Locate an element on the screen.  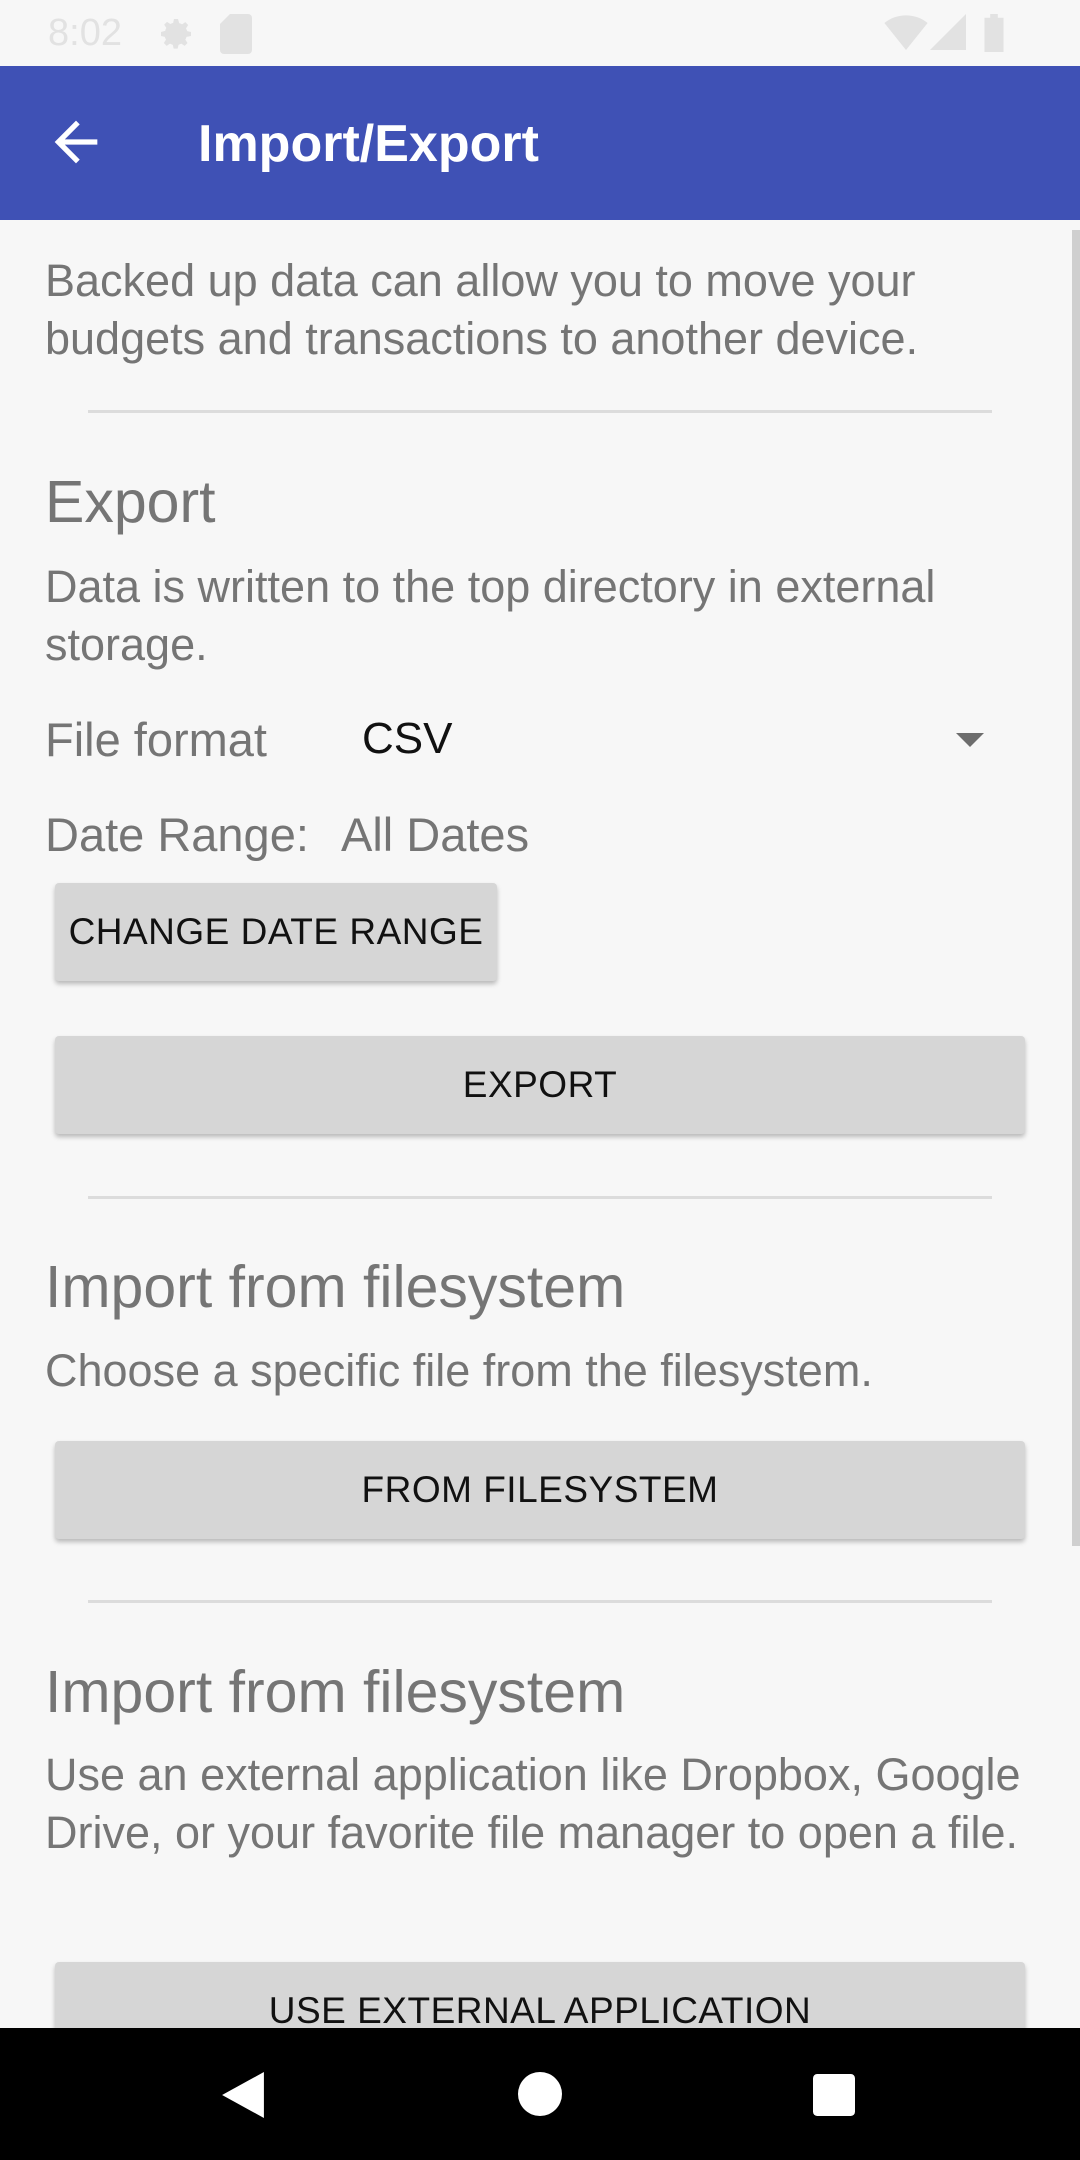
cell-signal-icon is located at coordinates (948, 34).